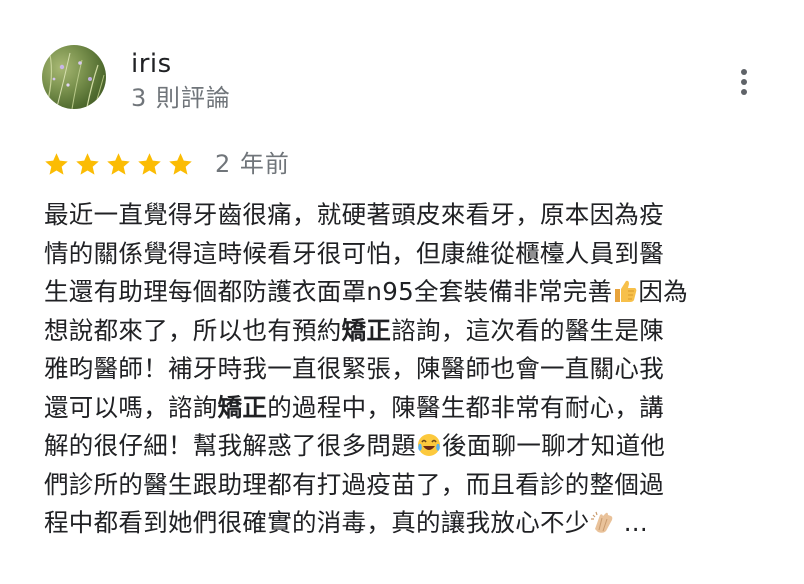  I want to click on avatar, so click(74, 77).